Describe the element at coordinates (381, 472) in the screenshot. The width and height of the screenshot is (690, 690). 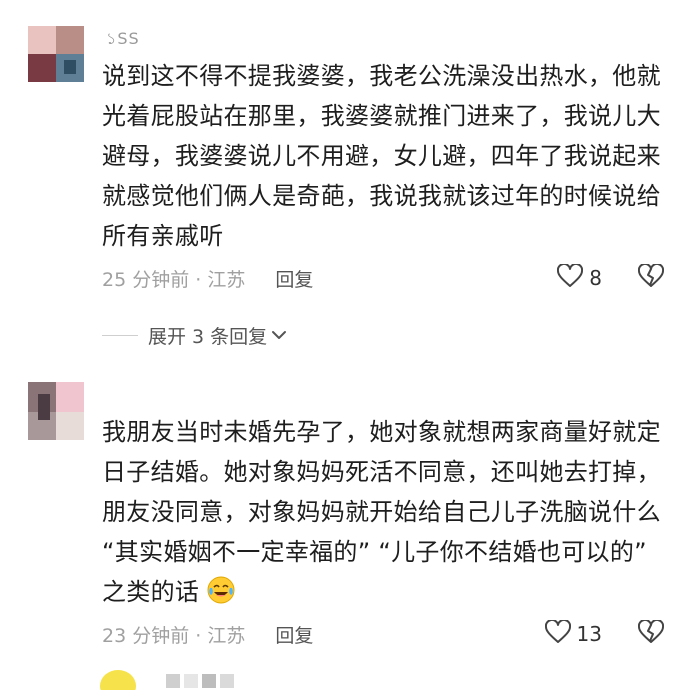
I see `comment-line: 日子结婚。她对象妈妈死活不同意，还叫她去打掉，` at that location.